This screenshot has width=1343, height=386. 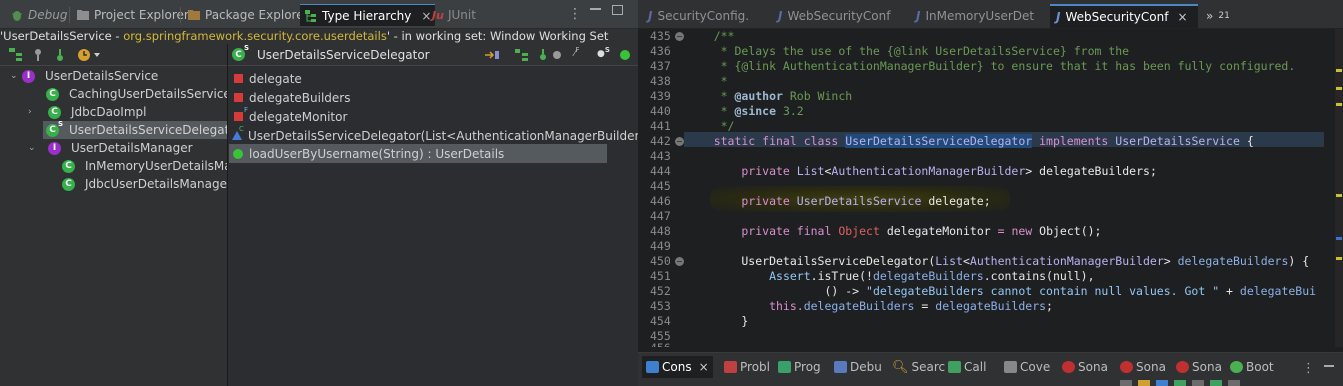 I want to click on history-dropdown-button, so click(x=89, y=55).